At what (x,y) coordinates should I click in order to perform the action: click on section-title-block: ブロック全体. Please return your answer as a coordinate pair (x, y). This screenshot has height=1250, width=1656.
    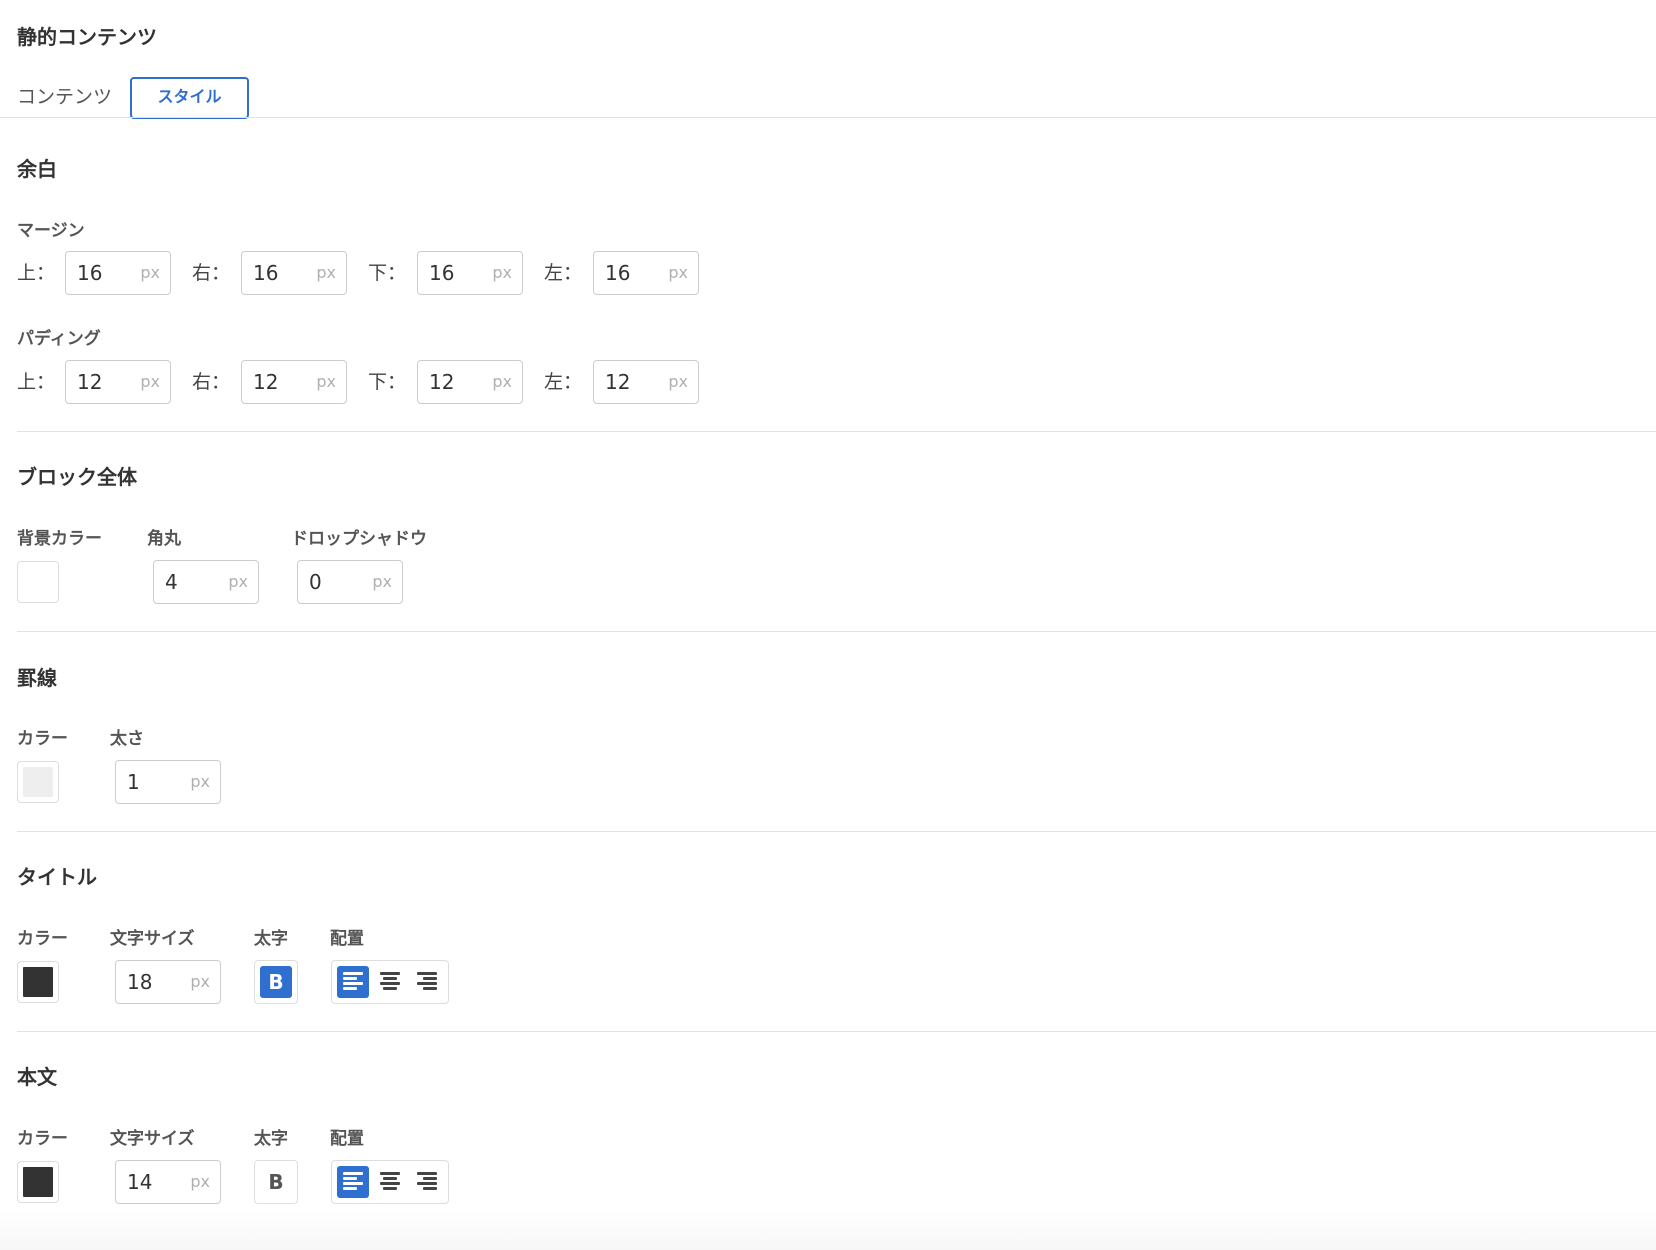
    Looking at the image, I should click on (77, 477).